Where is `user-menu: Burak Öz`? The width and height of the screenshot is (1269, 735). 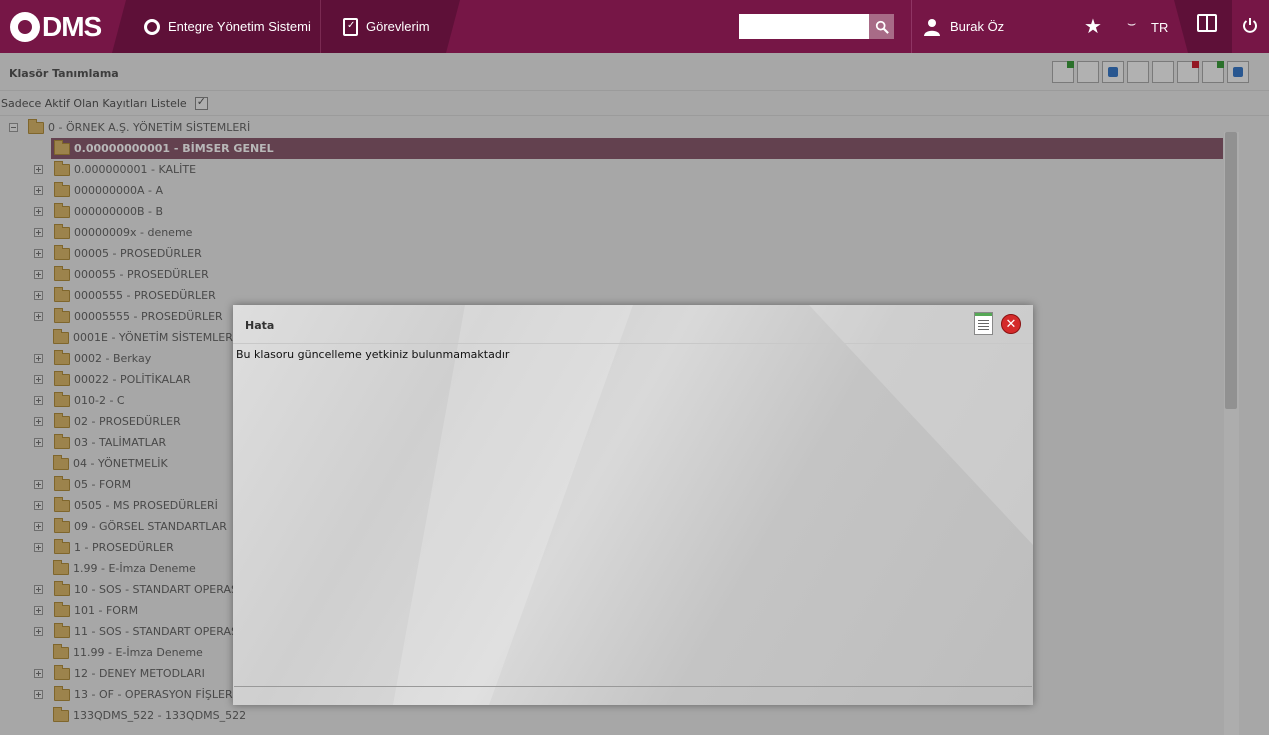
user-menu: Burak Öz is located at coordinates (964, 26).